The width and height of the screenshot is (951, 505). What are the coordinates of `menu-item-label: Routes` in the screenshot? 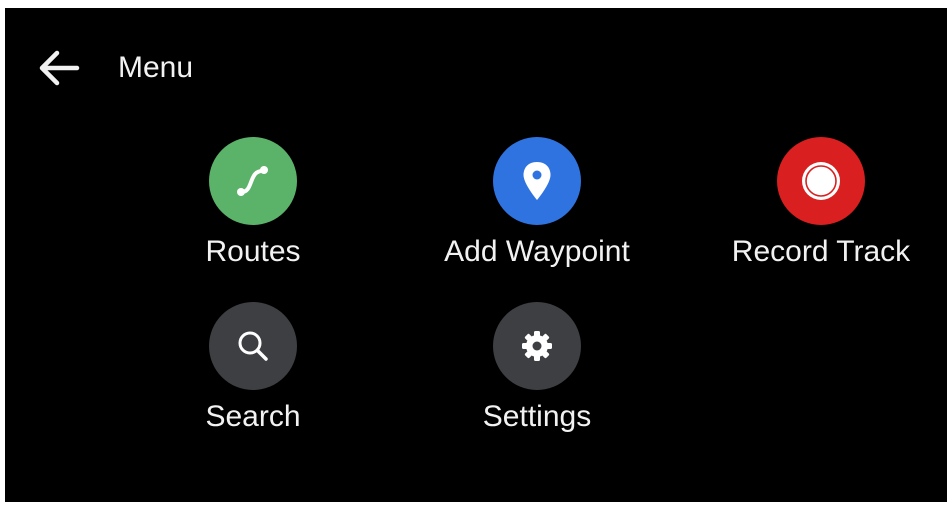 It's located at (253, 251).